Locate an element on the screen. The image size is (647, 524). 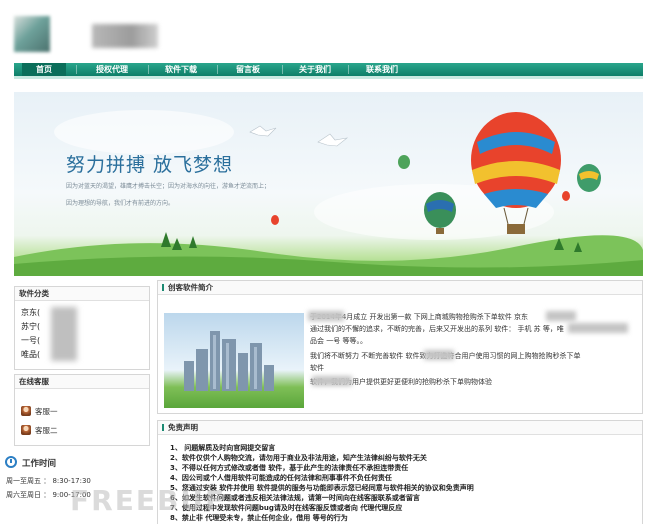
banner-subtitle: 因为对蓝天的渴望，雄鹰才搏击长空；因为对海水的向往，游鱼才逆流而上； is located at coordinates (168, 186).